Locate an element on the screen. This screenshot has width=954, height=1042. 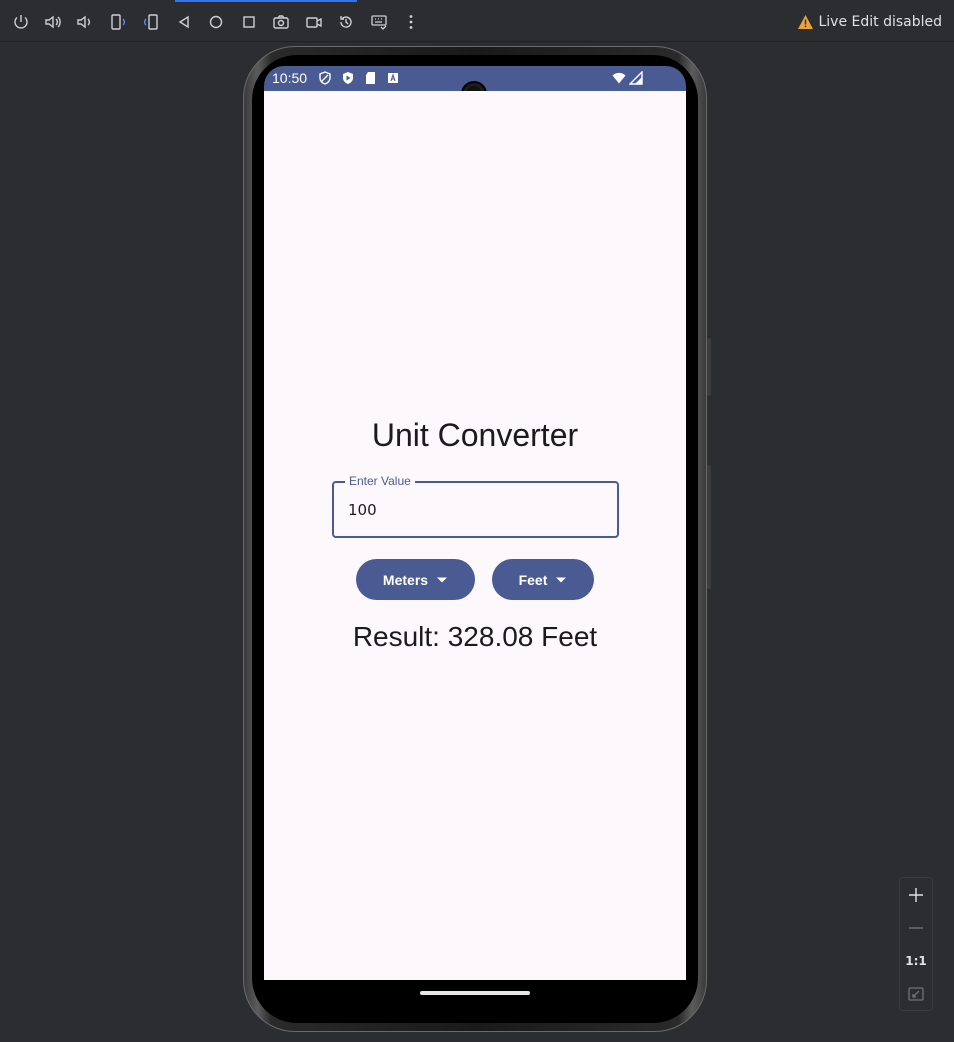
overview-icon is located at coordinates (249, 22).